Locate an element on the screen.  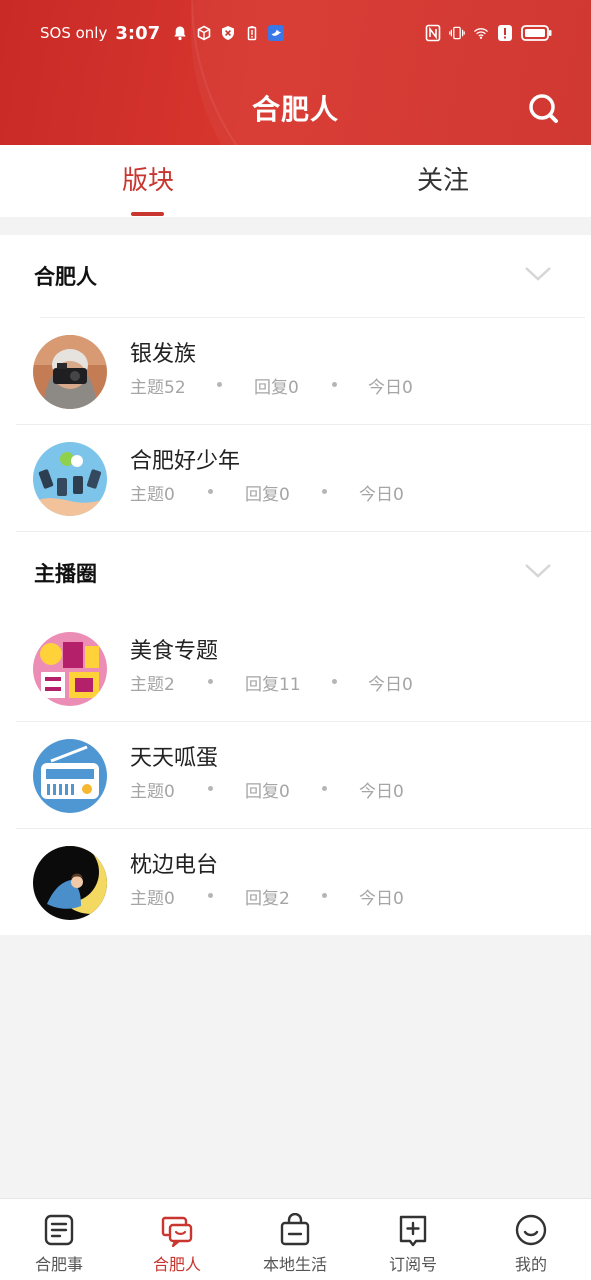
forum-item: 合肥好少年 主题0 回复0 今日0 is located at coordinates (295, 478).